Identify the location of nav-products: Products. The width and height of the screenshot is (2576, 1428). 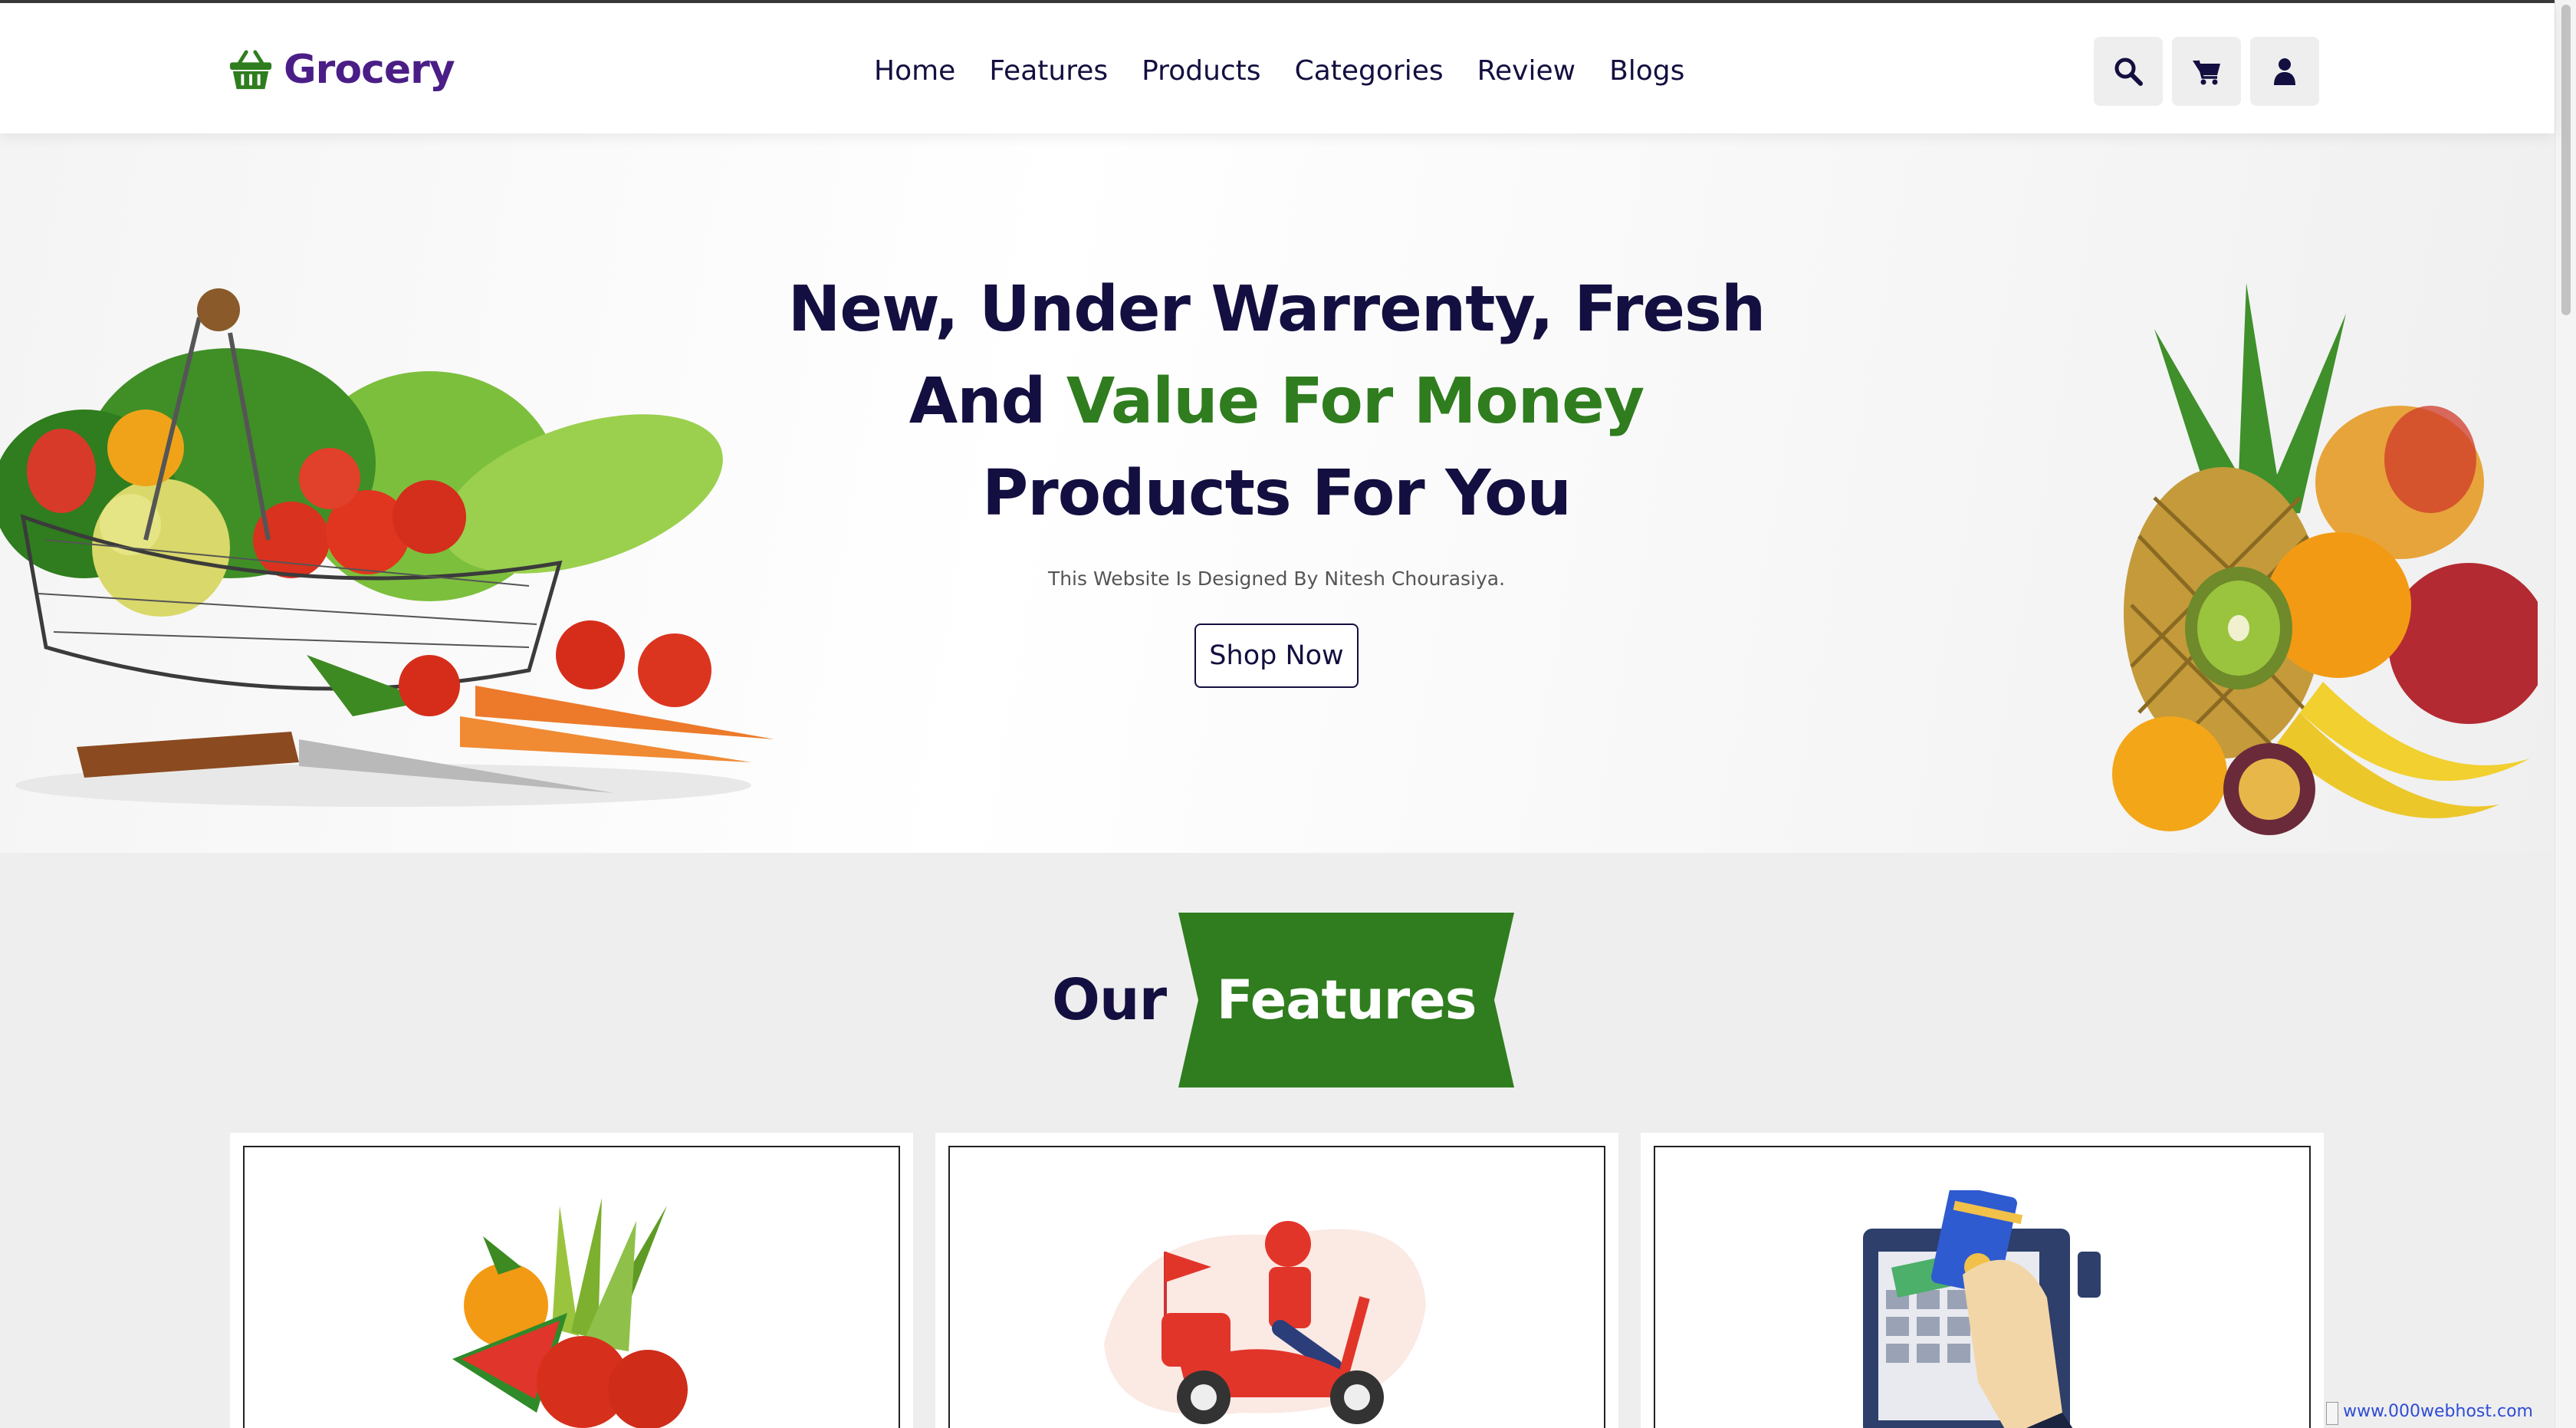
(1201, 71).